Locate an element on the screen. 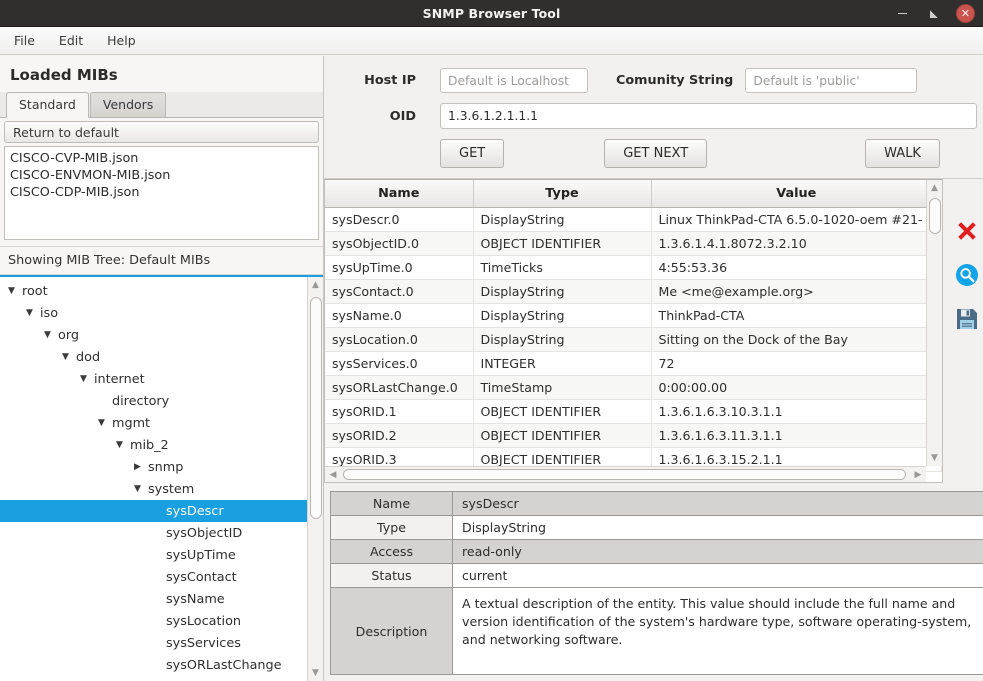  table-row: sysORLastChange.0 TimeStamp 0:00:00.00 is located at coordinates (633, 387).